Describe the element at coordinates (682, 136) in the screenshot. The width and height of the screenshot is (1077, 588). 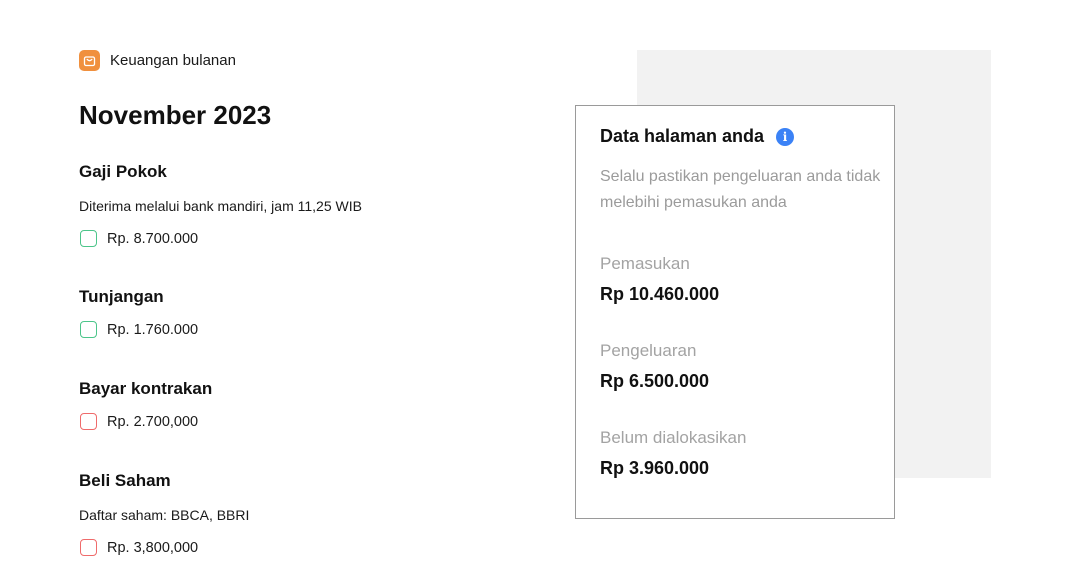
I see `card-title: Data halaman anda` at that location.